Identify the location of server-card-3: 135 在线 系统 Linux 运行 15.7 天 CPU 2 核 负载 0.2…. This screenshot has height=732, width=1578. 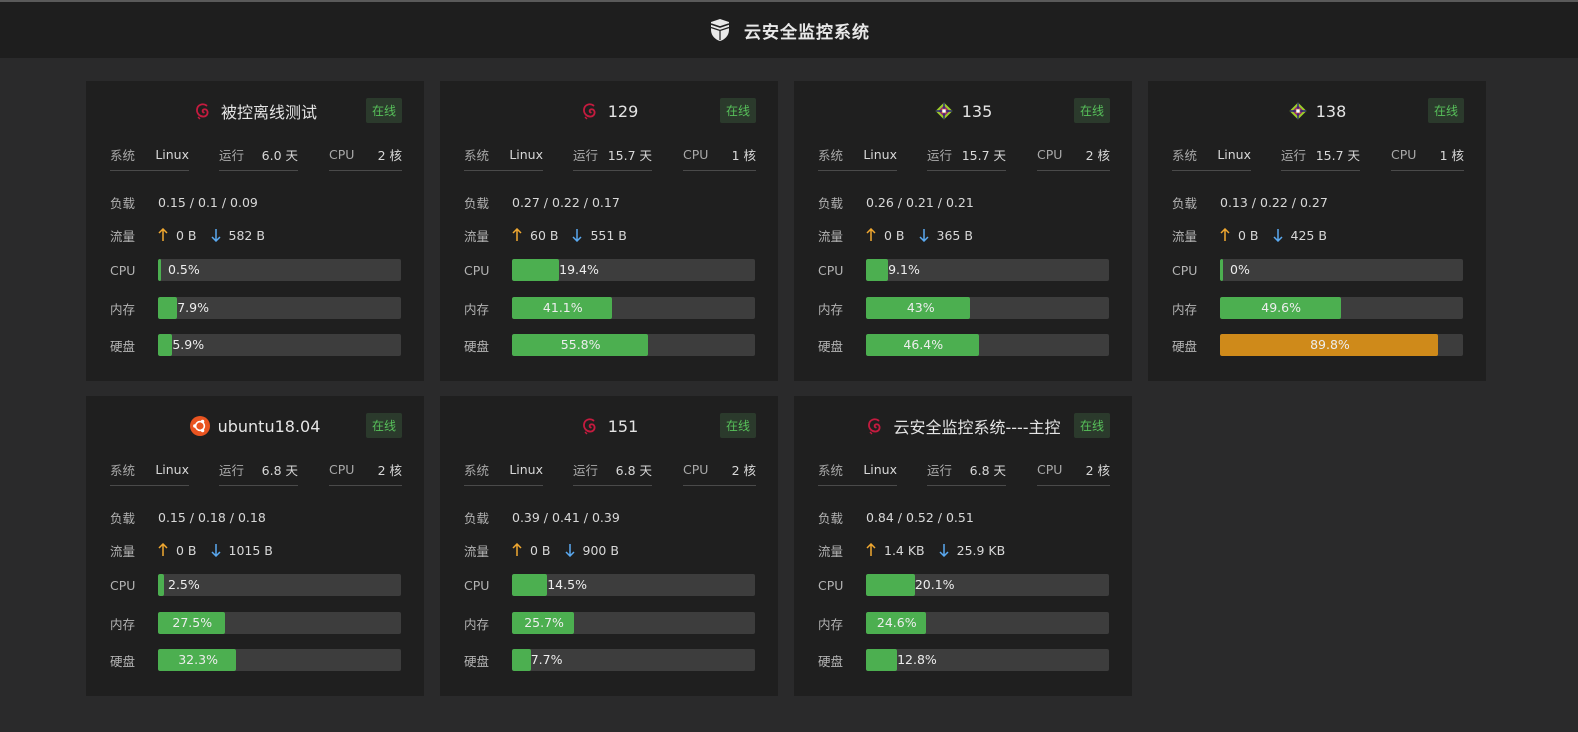
(963, 231).